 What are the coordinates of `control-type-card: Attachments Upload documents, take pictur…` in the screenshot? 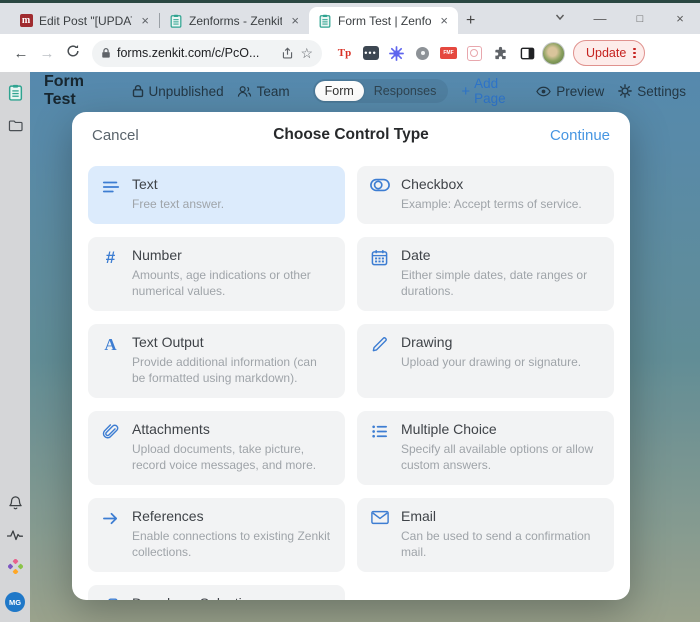 It's located at (216, 447).